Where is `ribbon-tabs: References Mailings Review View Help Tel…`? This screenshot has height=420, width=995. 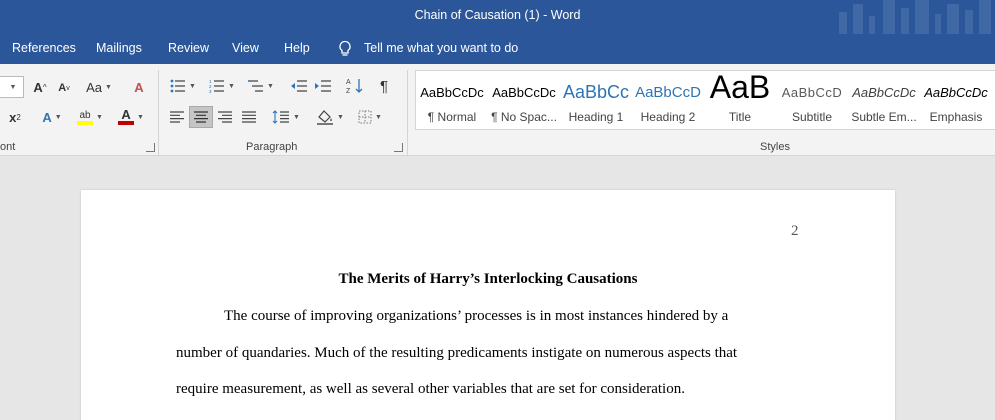 ribbon-tabs: References Mailings Review View Help Tel… is located at coordinates (497, 49).